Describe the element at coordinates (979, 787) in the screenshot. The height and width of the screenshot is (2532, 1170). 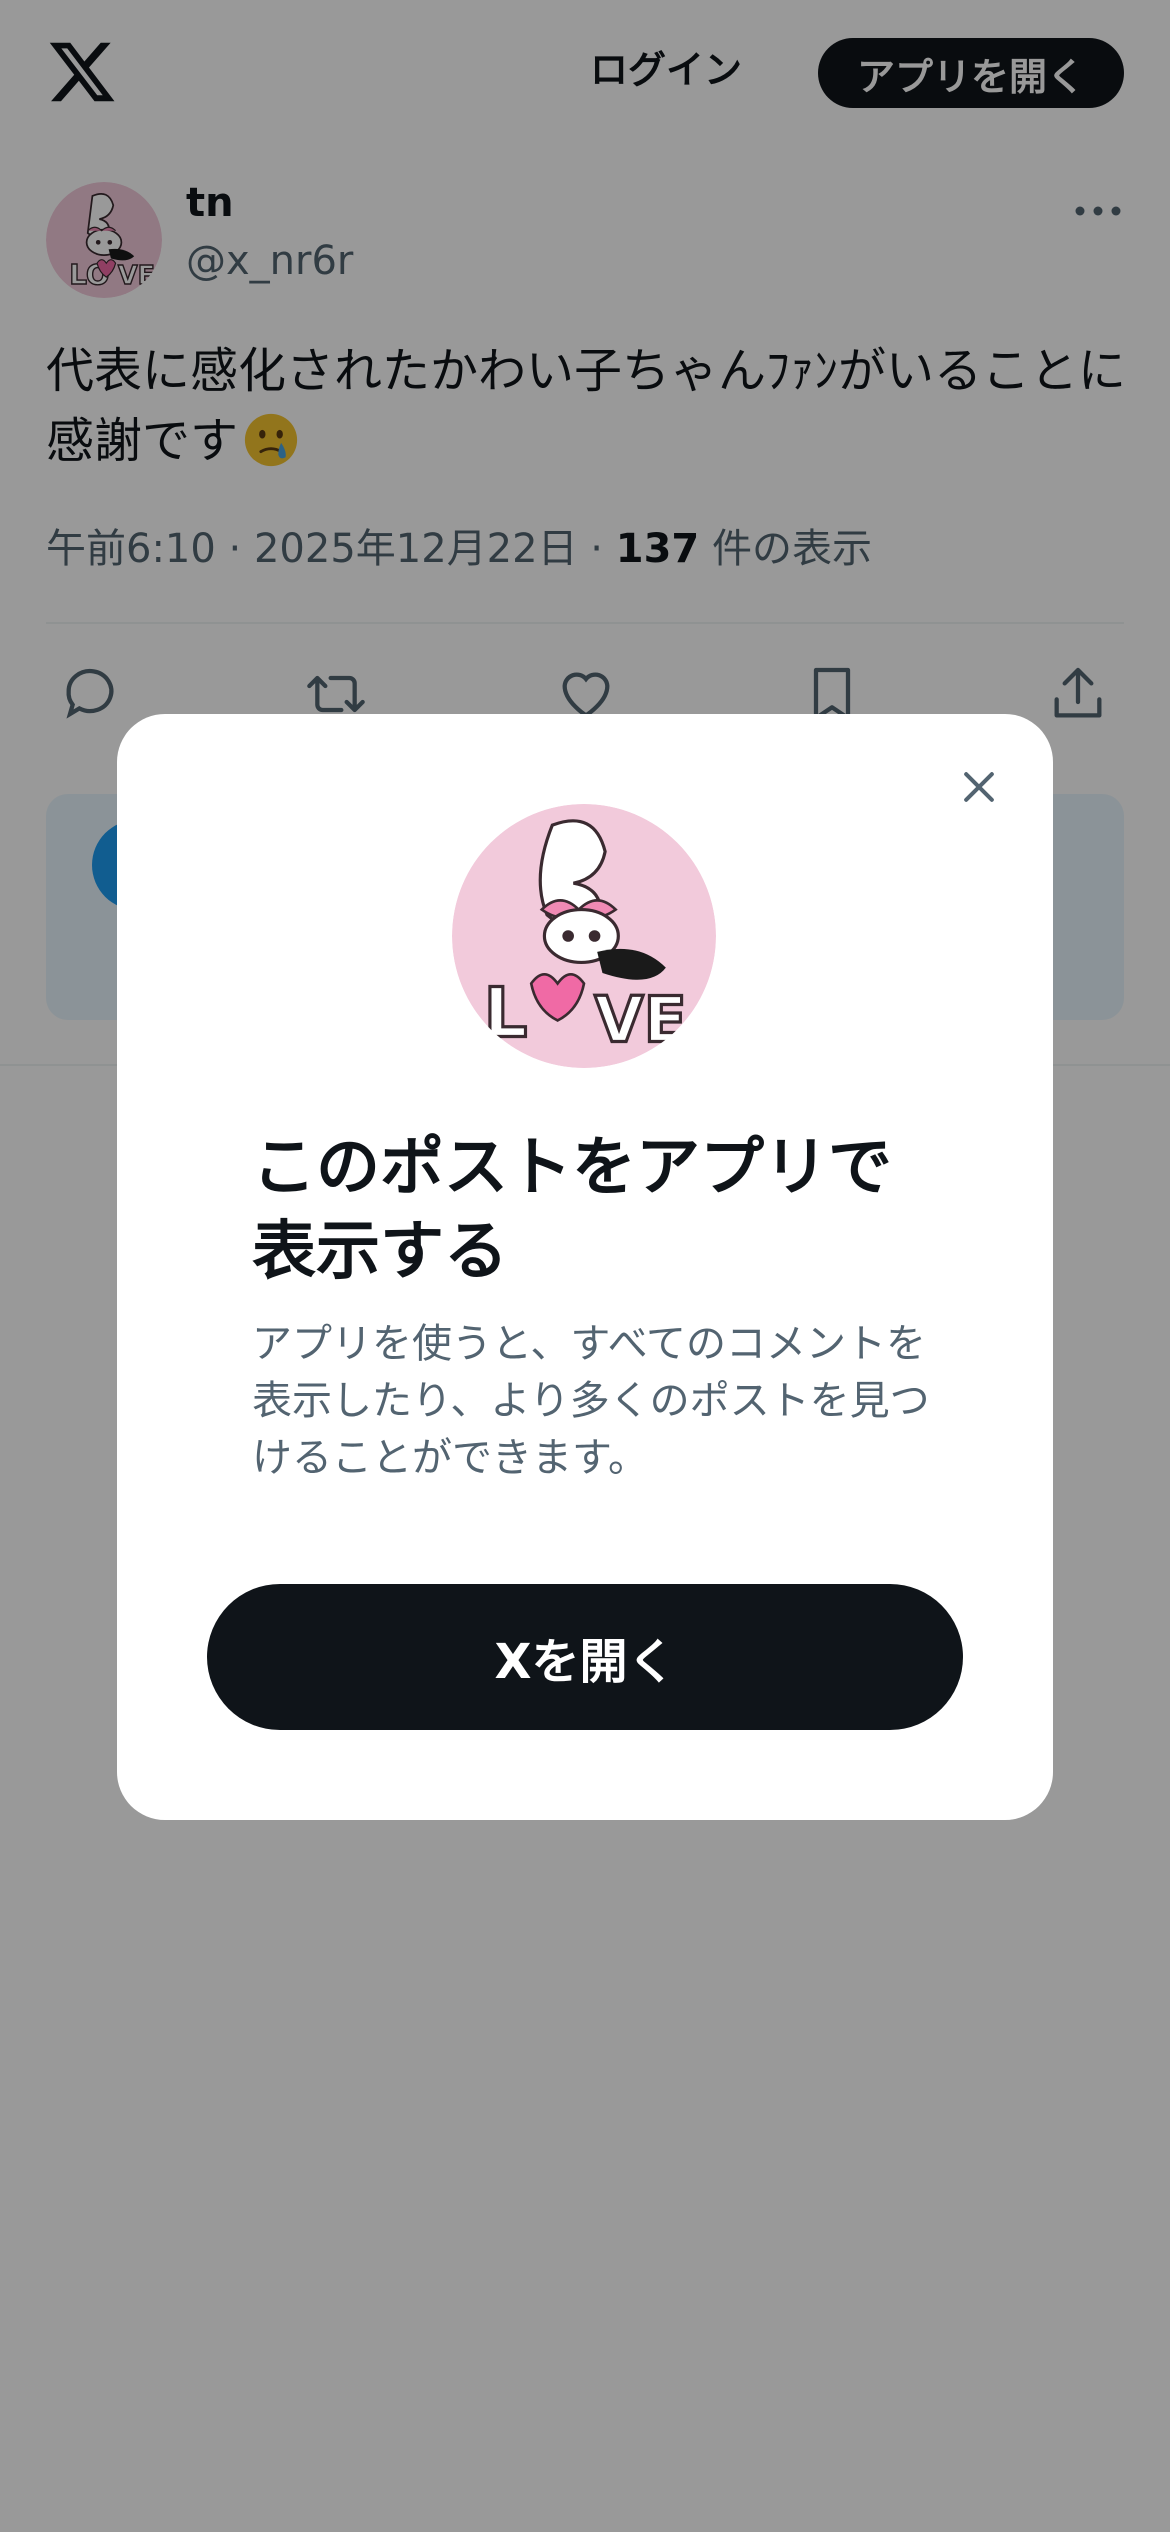
I see `close-icon` at that location.